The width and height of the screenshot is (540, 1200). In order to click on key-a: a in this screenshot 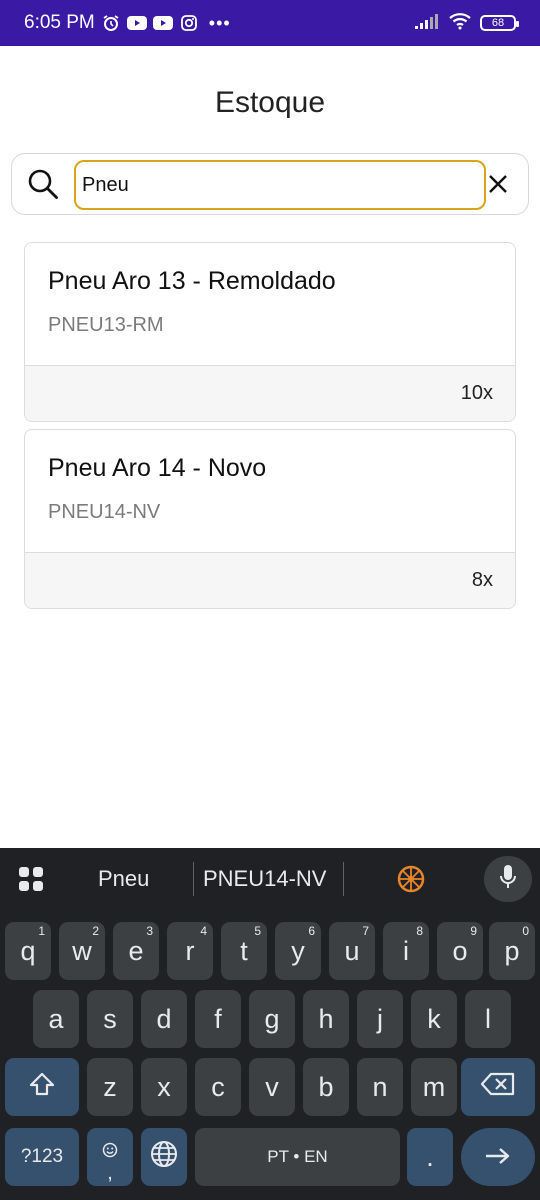, I will do `click(56, 1019)`.